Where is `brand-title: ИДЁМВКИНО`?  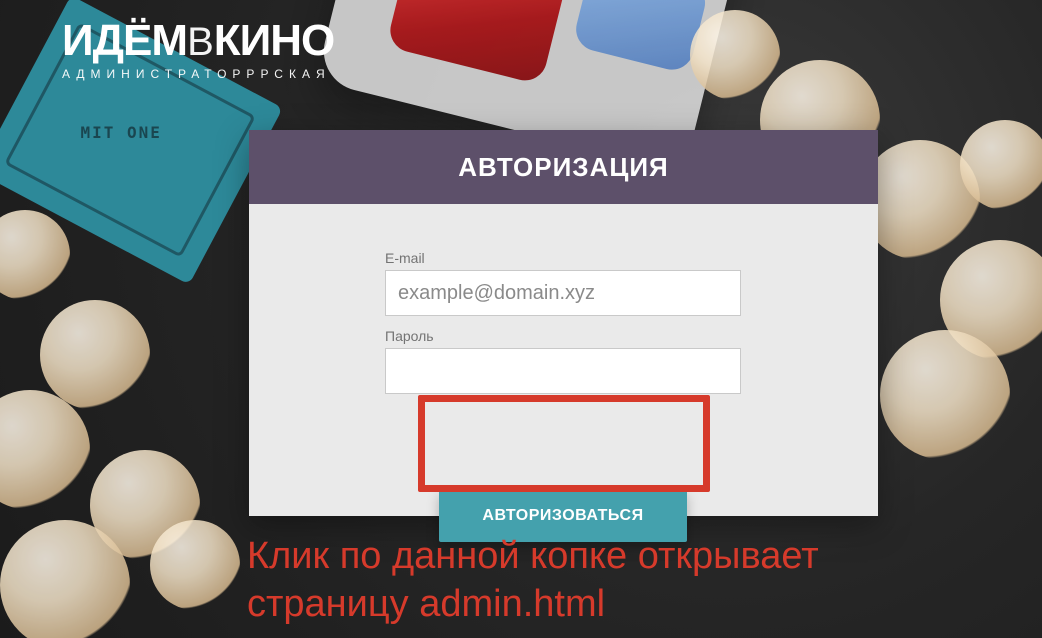
brand-title: ИДЁМВКИНО is located at coordinates (198, 40).